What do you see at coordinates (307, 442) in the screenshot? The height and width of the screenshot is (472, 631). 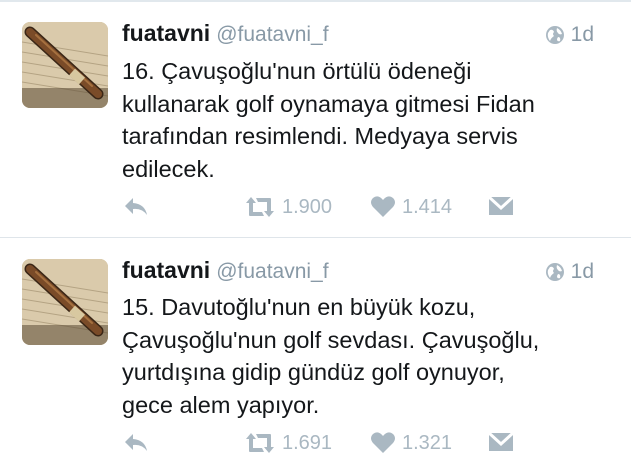 I see `retweet-count: 1.691` at bounding box center [307, 442].